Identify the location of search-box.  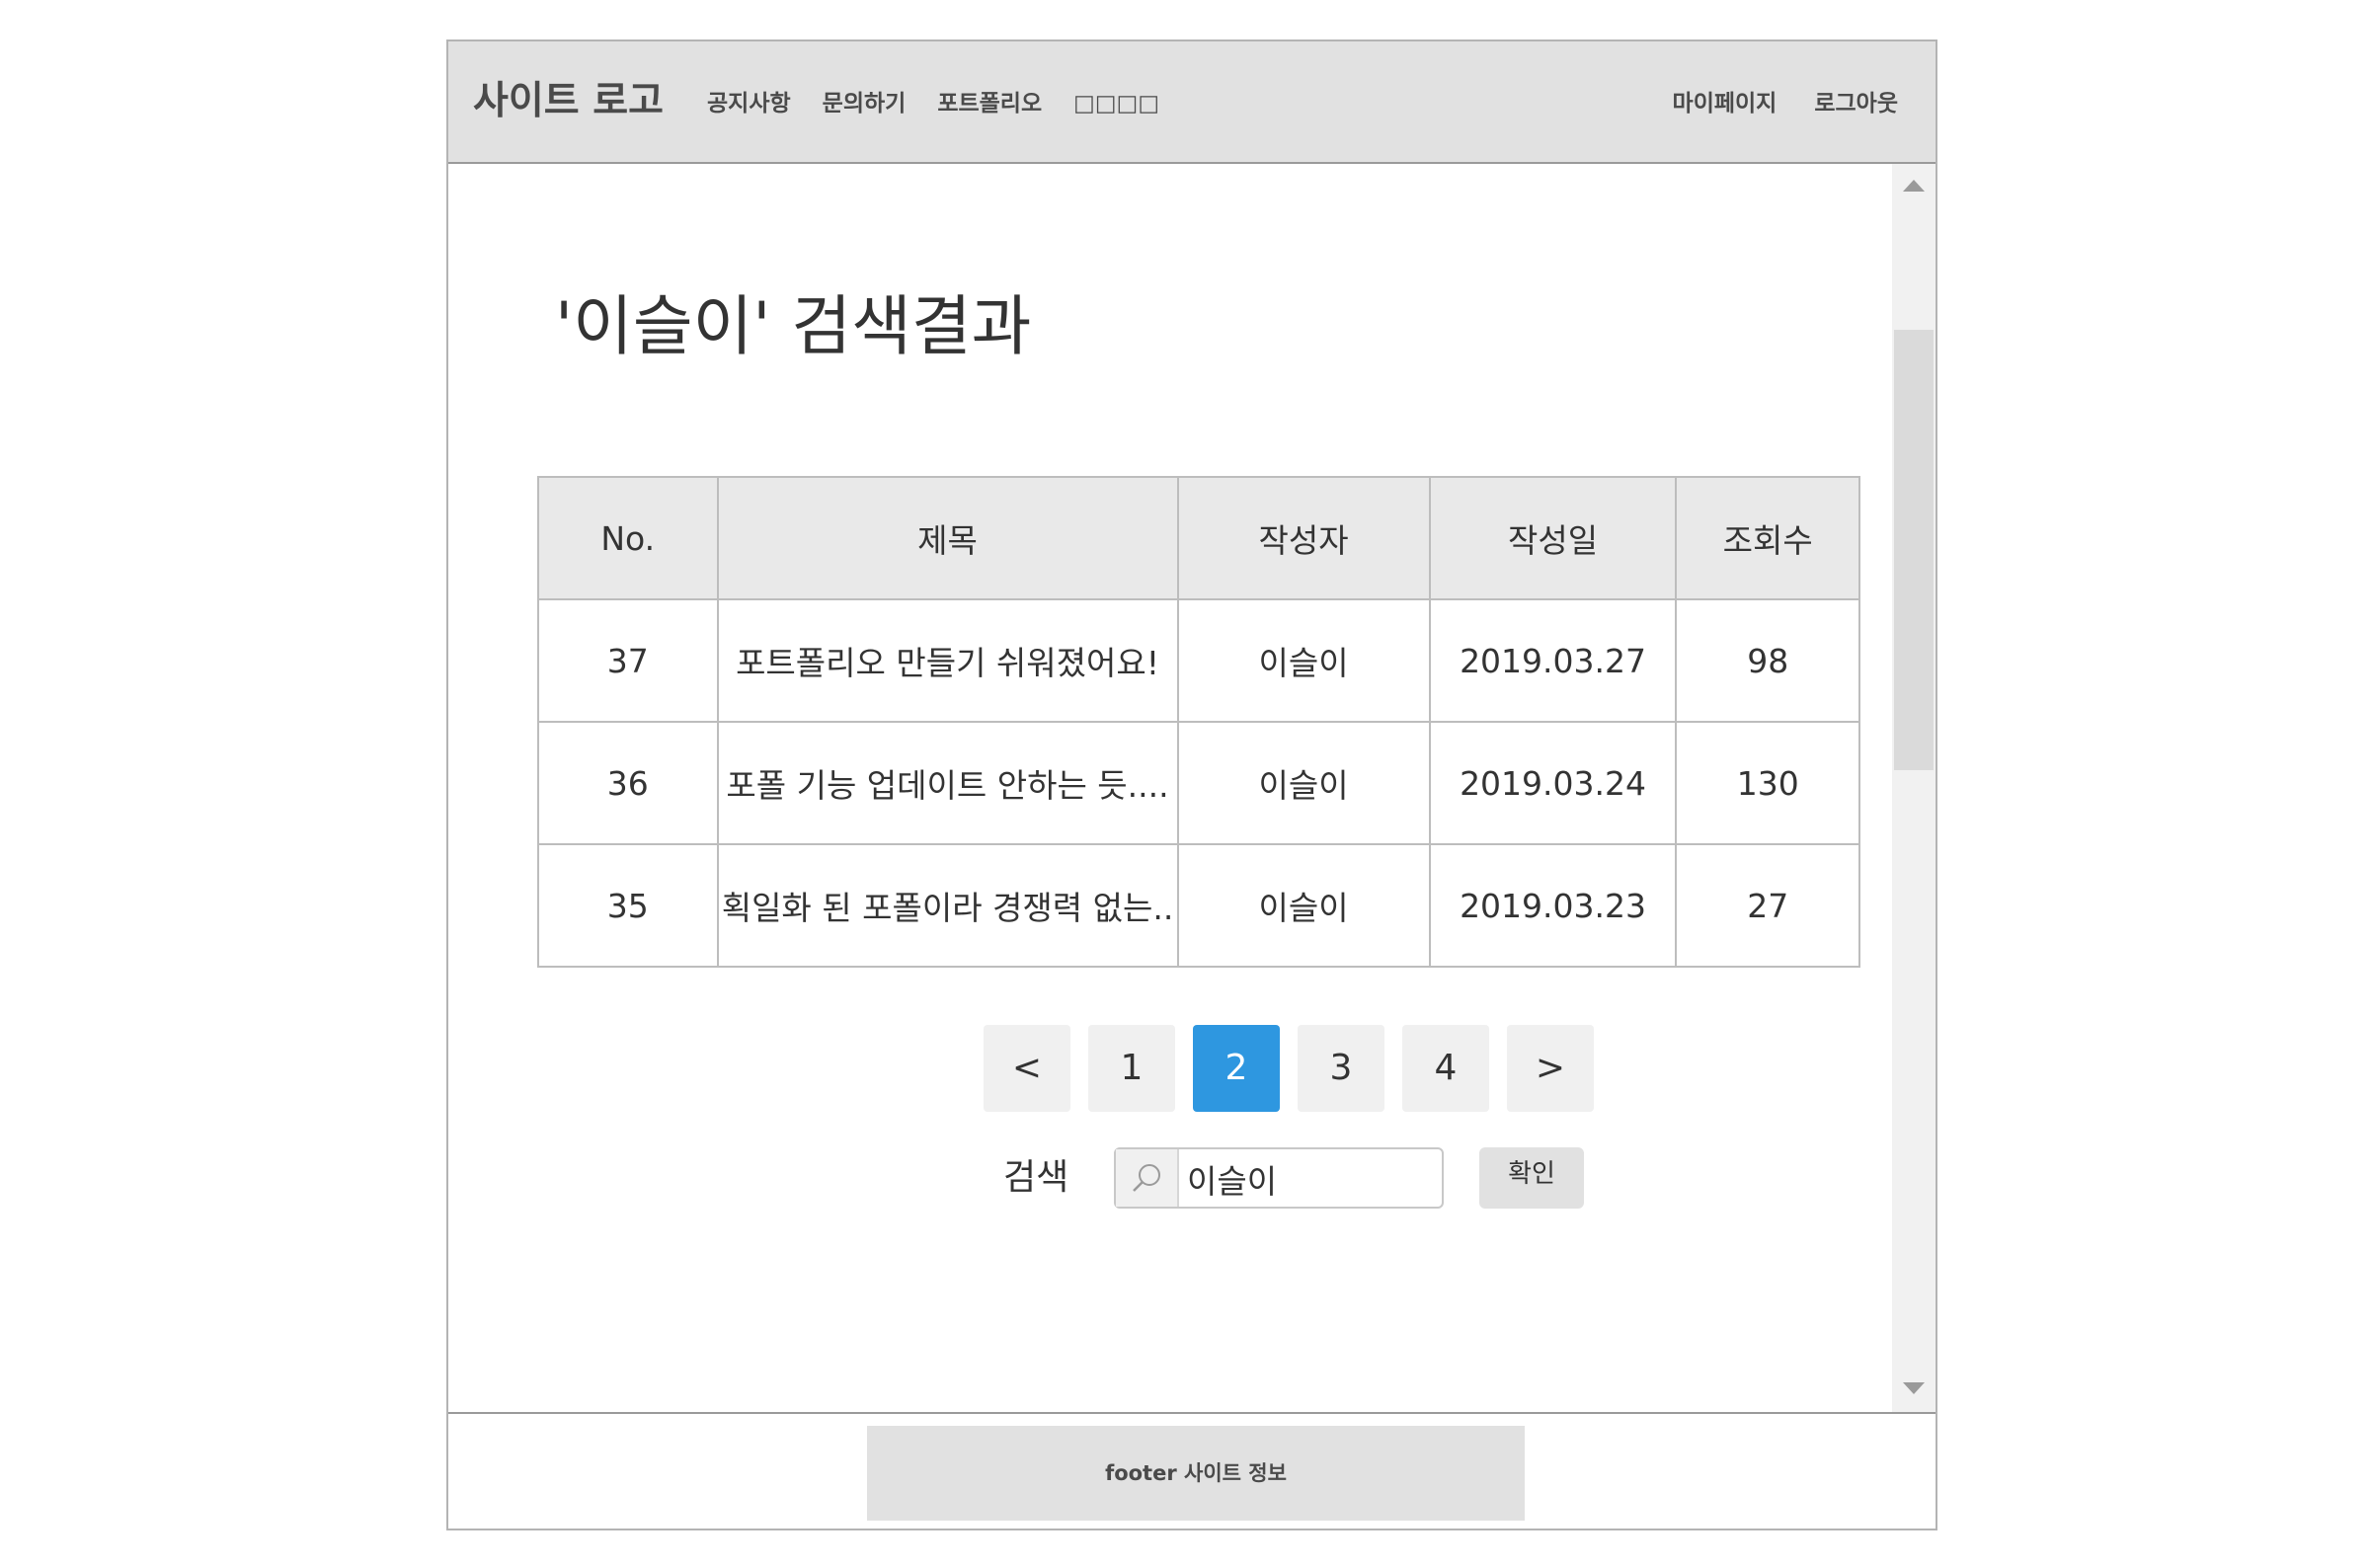
(1279, 1178).